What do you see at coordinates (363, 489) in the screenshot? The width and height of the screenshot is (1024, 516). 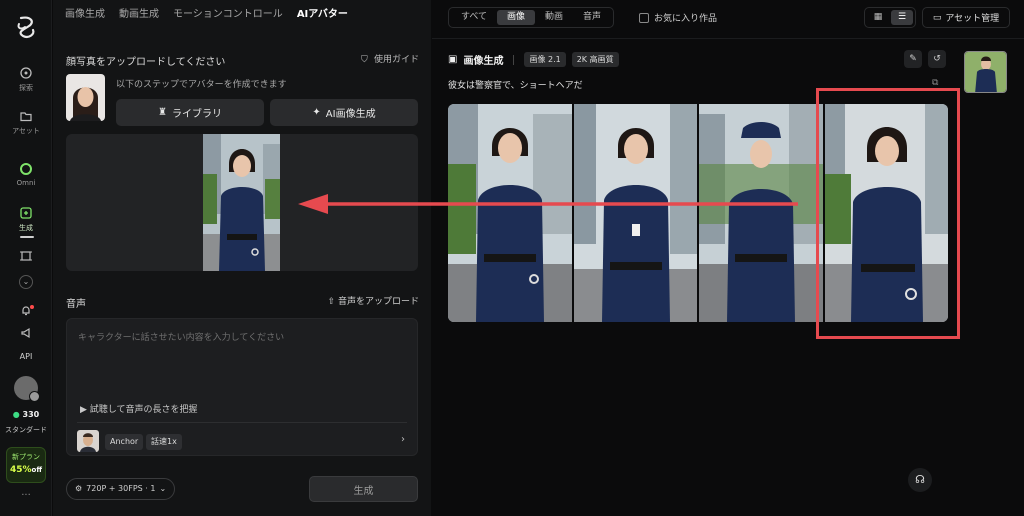 I see `generate-button: 生成` at bounding box center [363, 489].